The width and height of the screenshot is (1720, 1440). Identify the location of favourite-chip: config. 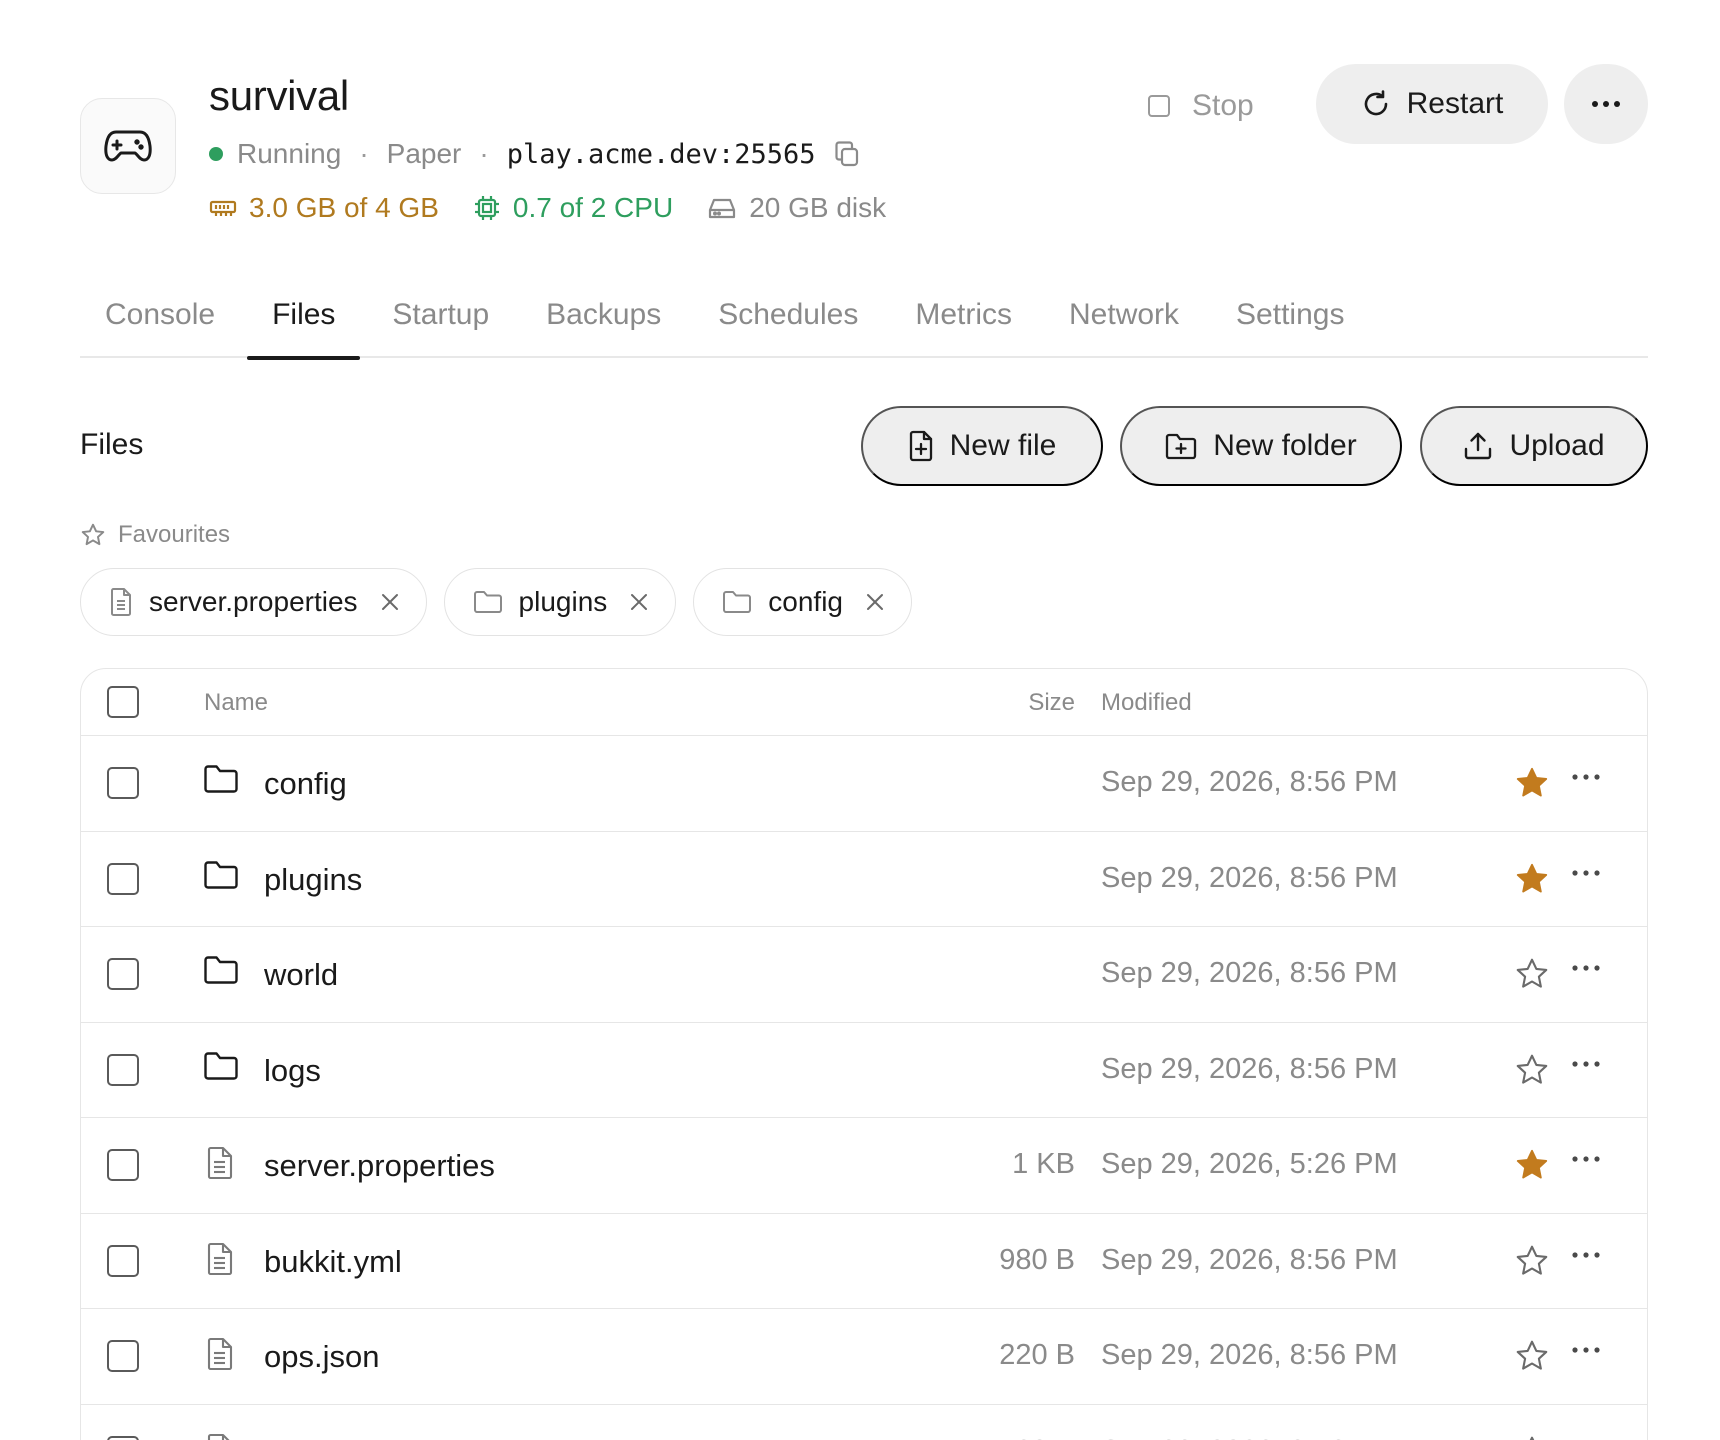
(802, 602).